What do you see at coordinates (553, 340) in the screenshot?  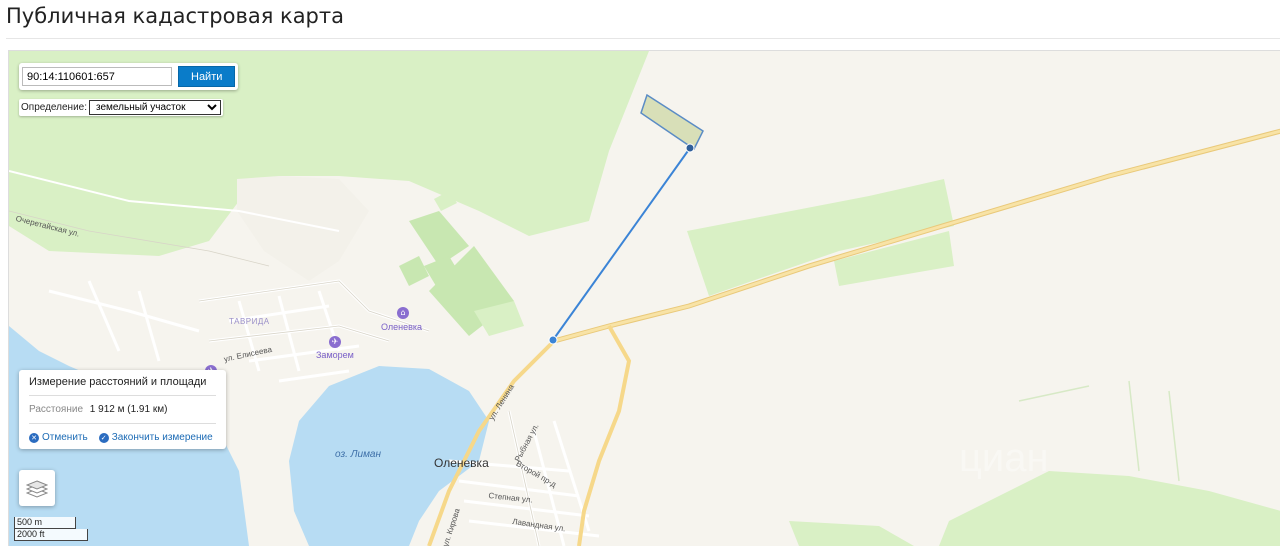 I see `measure-startpoint` at bounding box center [553, 340].